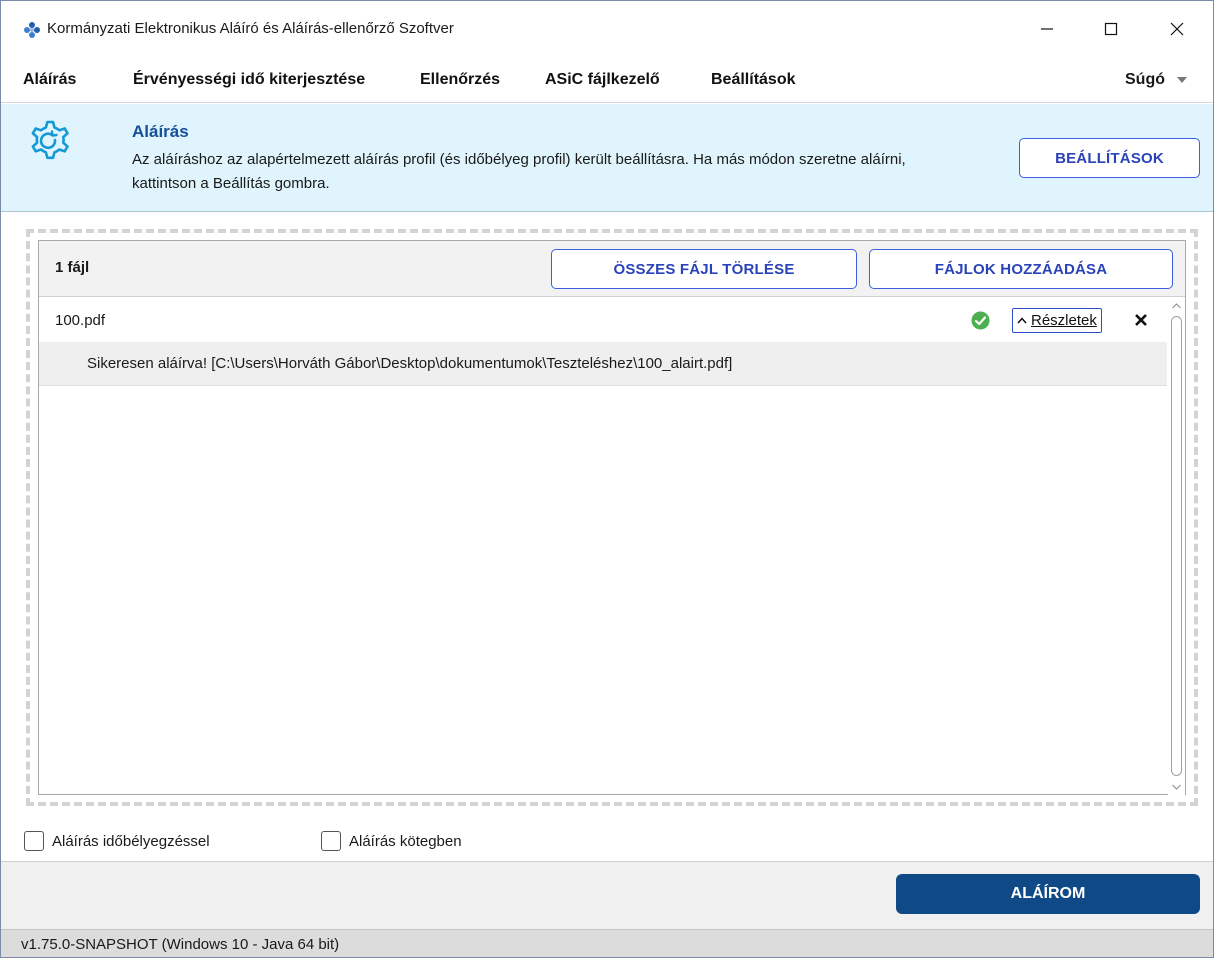  Describe the element at coordinates (980, 320) in the screenshot. I see `check-circle-icon` at that location.